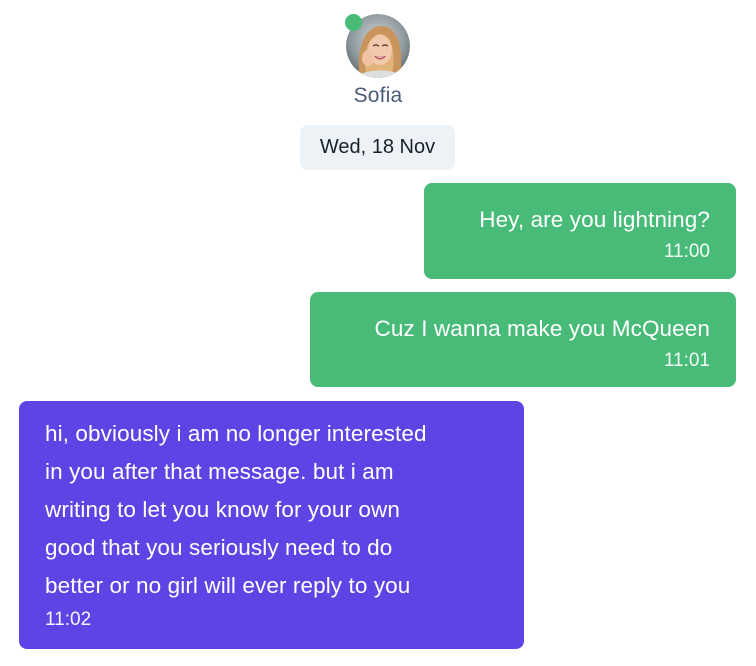 The image size is (756, 666). Describe the element at coordinates (377, 147) in the screenshot. I see `date-separator: Wed, 18 Nov` at that location.